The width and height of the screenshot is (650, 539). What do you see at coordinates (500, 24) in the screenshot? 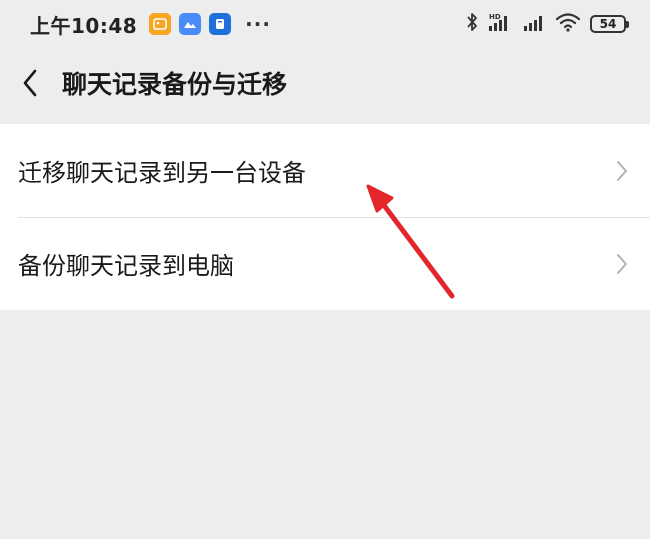
I see `signal-icon: HD` at bounding box center [500, 24].